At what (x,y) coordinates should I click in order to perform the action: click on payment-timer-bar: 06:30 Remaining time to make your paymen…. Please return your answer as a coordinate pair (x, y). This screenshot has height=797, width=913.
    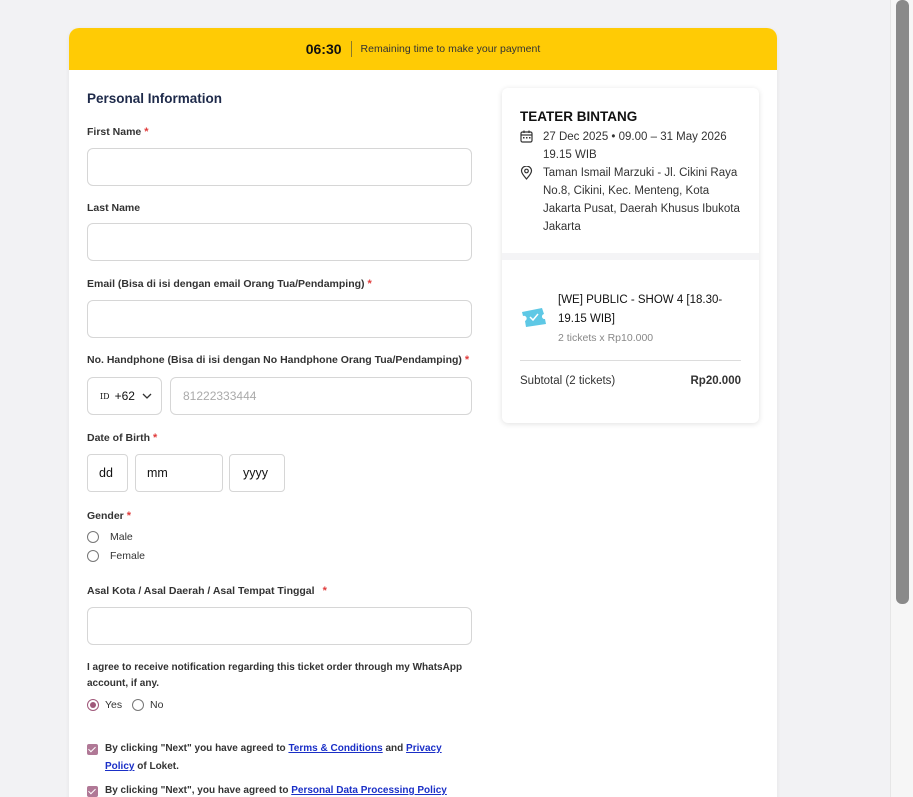
    Looking at the image, I should click on (423, 49).